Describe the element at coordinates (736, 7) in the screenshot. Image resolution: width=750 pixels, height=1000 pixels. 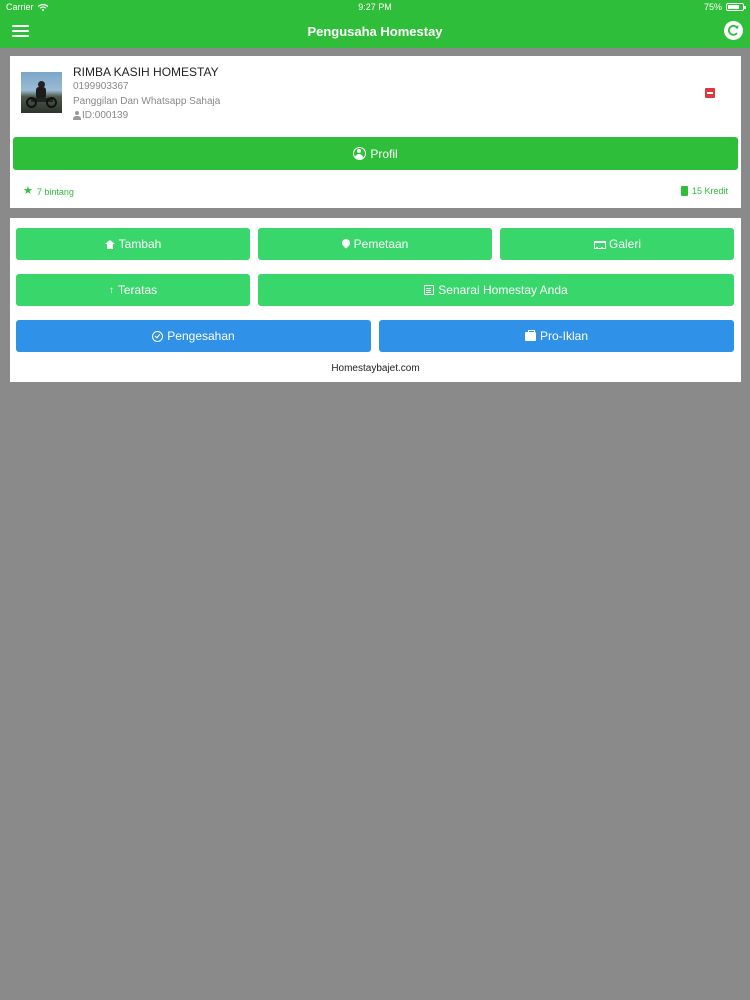
I see `battery-icon` at that location.